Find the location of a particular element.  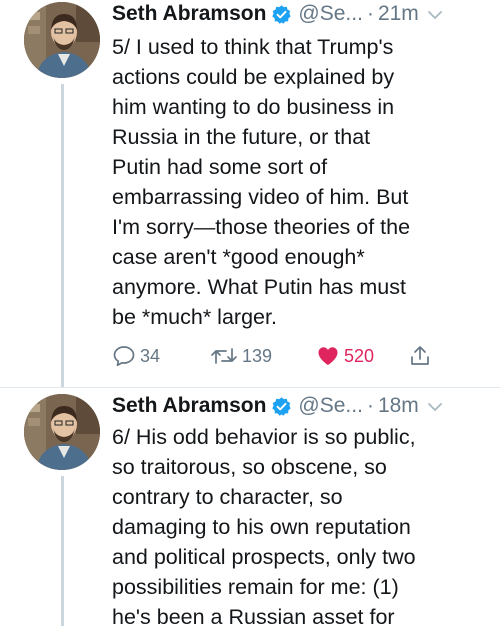

like-count: 520 is located at coordinates (359, 355).